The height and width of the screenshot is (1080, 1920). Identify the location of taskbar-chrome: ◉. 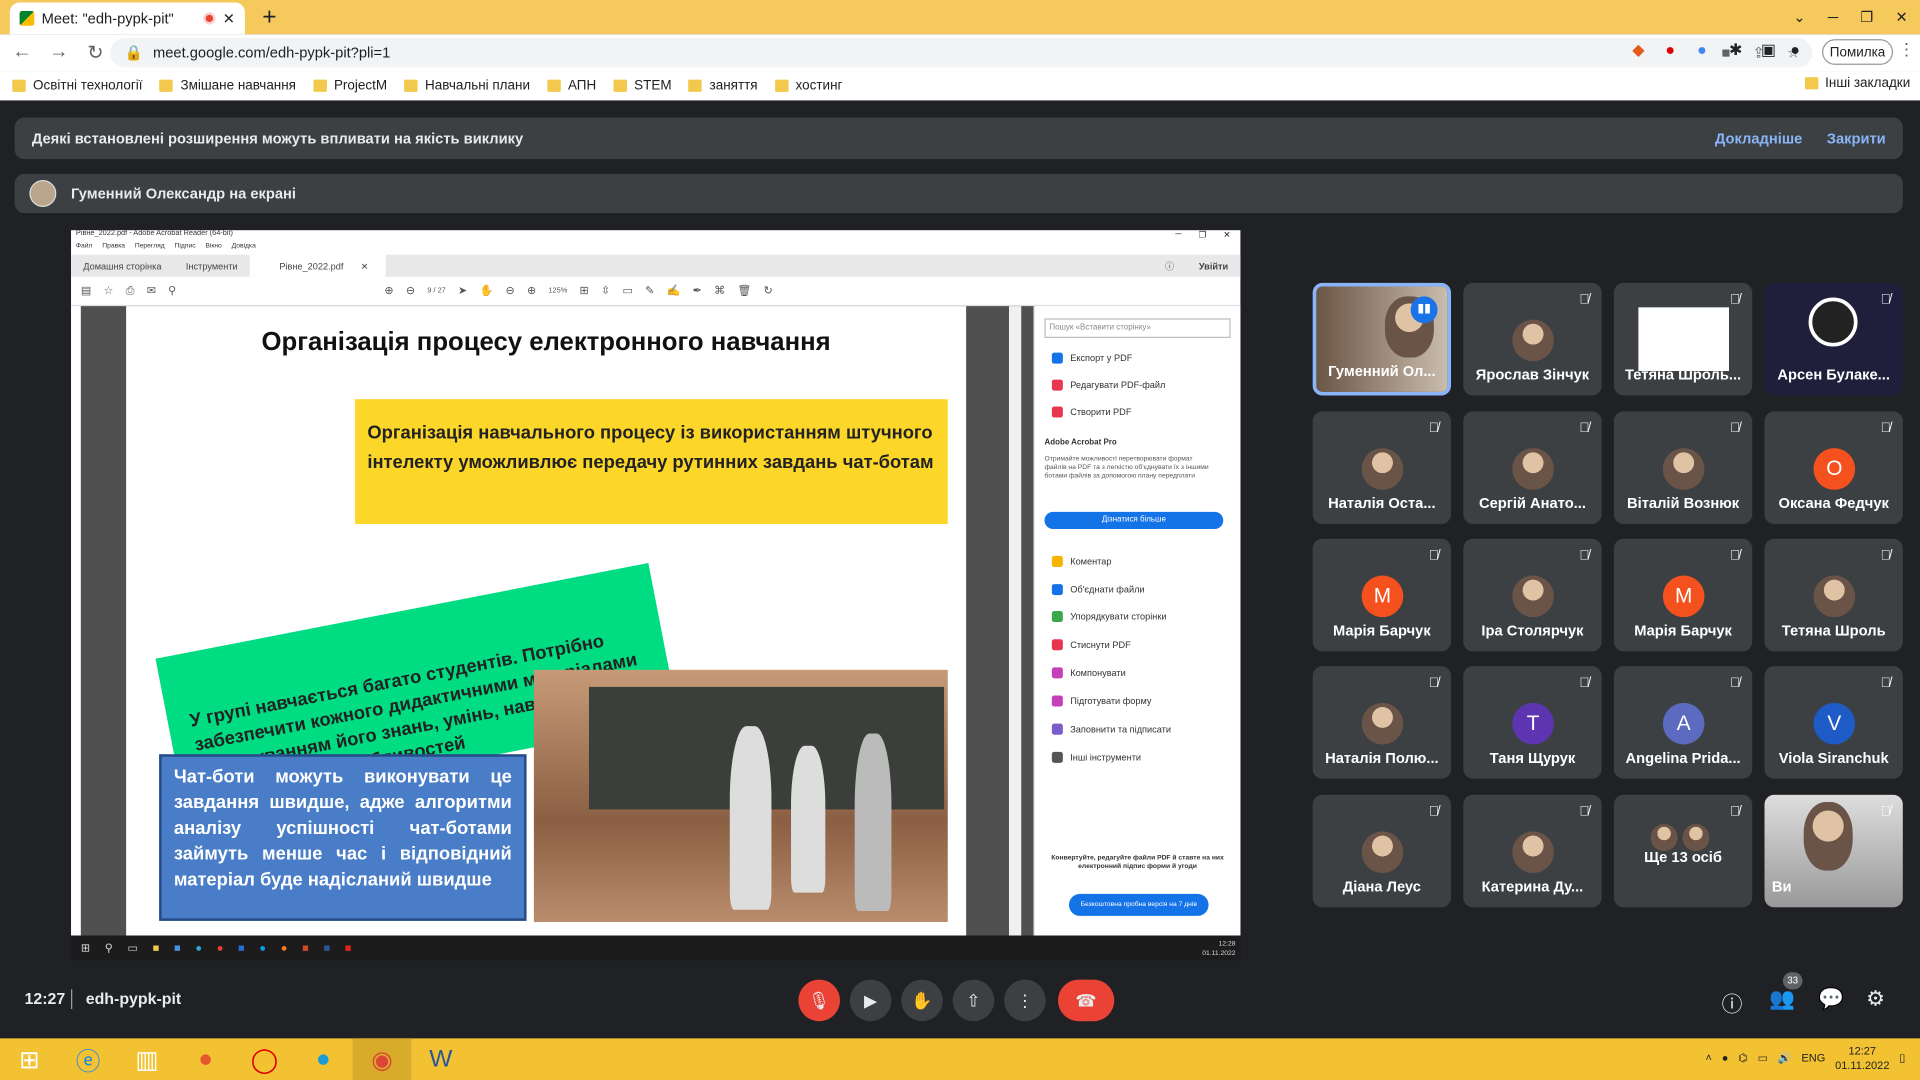
(382, 1059).